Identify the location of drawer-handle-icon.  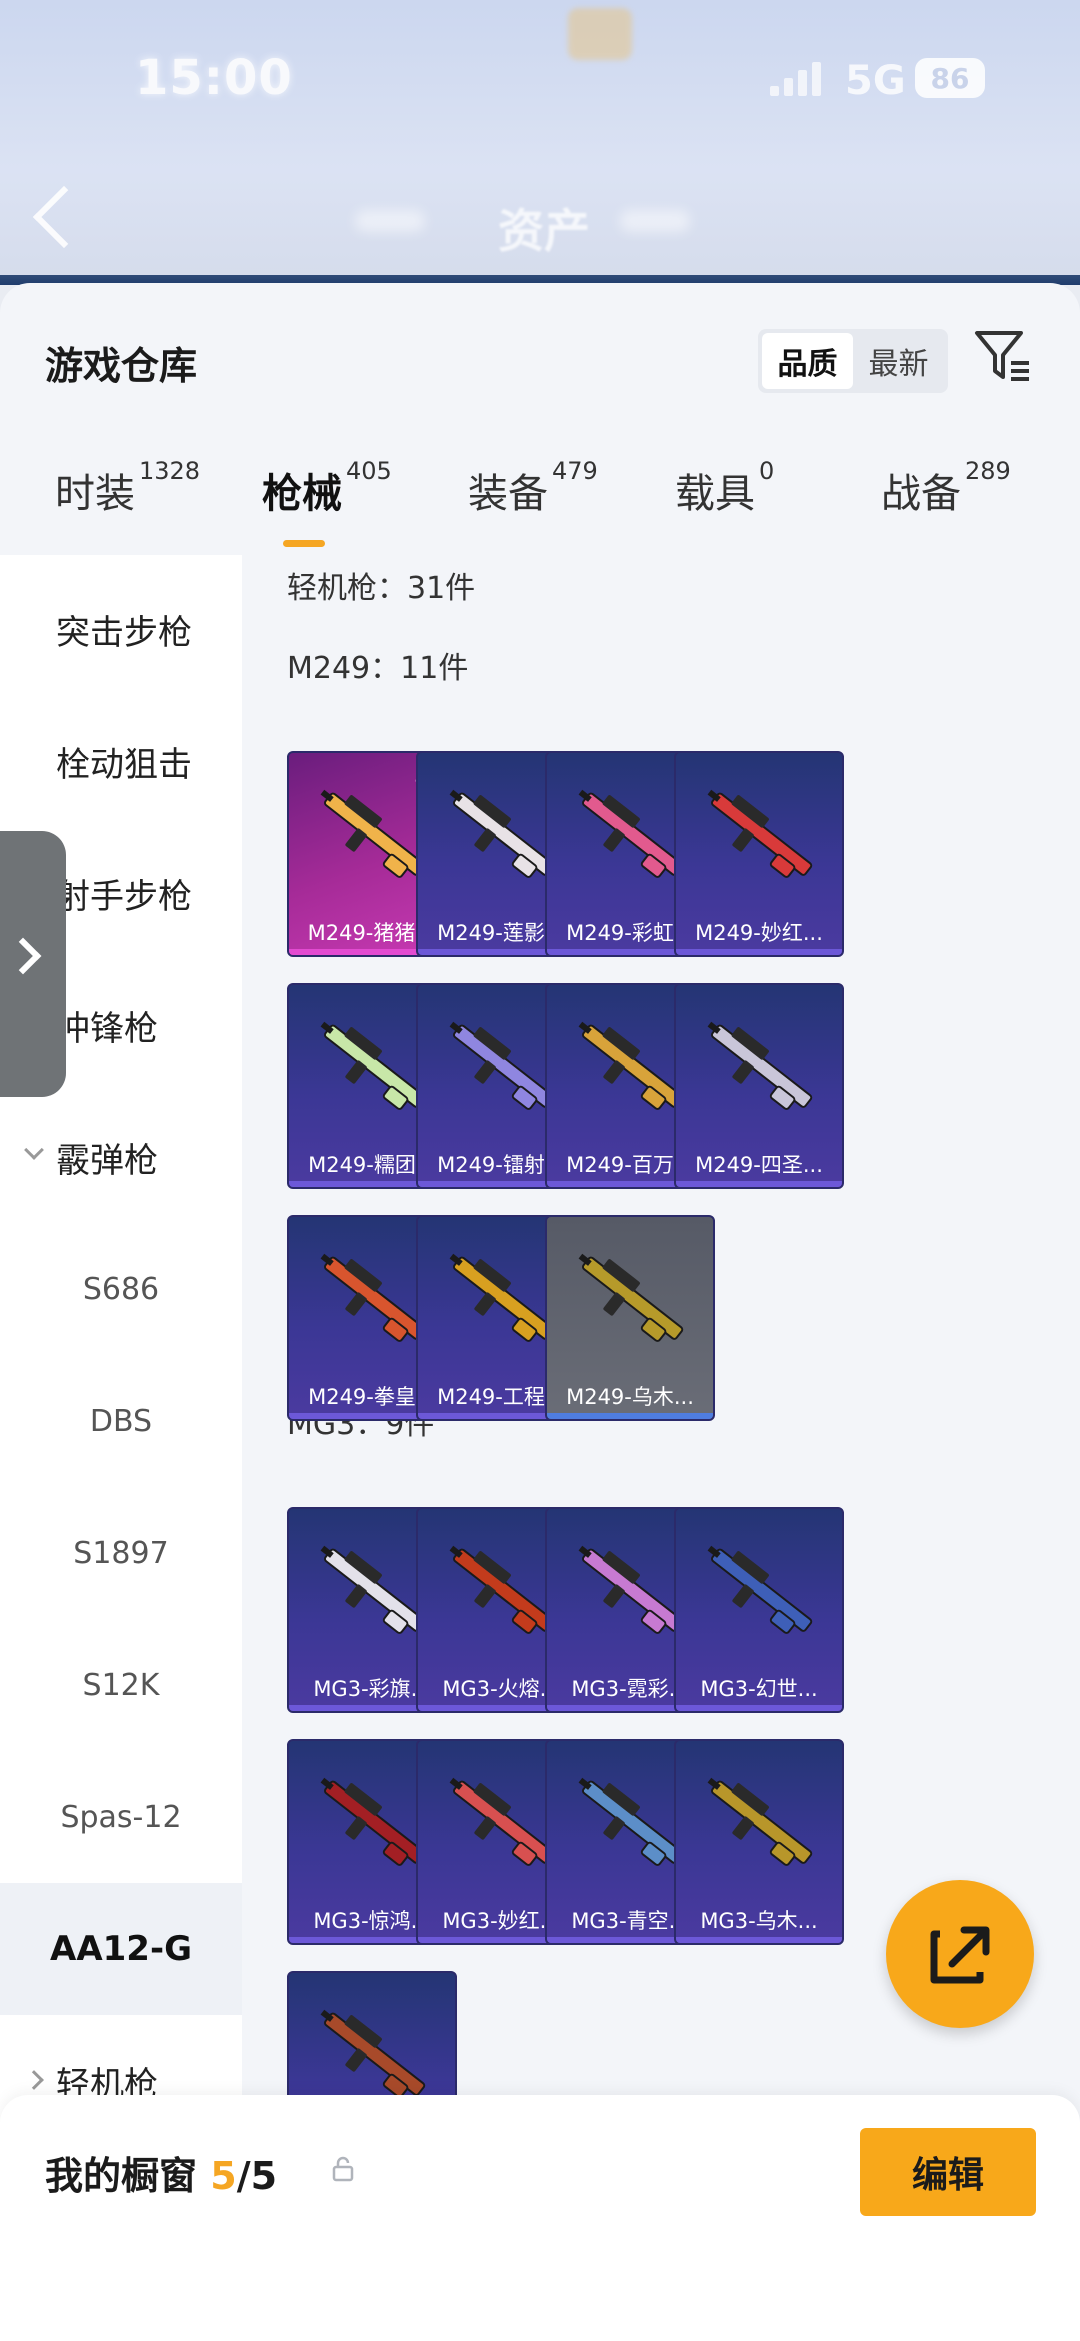
(23, 956).